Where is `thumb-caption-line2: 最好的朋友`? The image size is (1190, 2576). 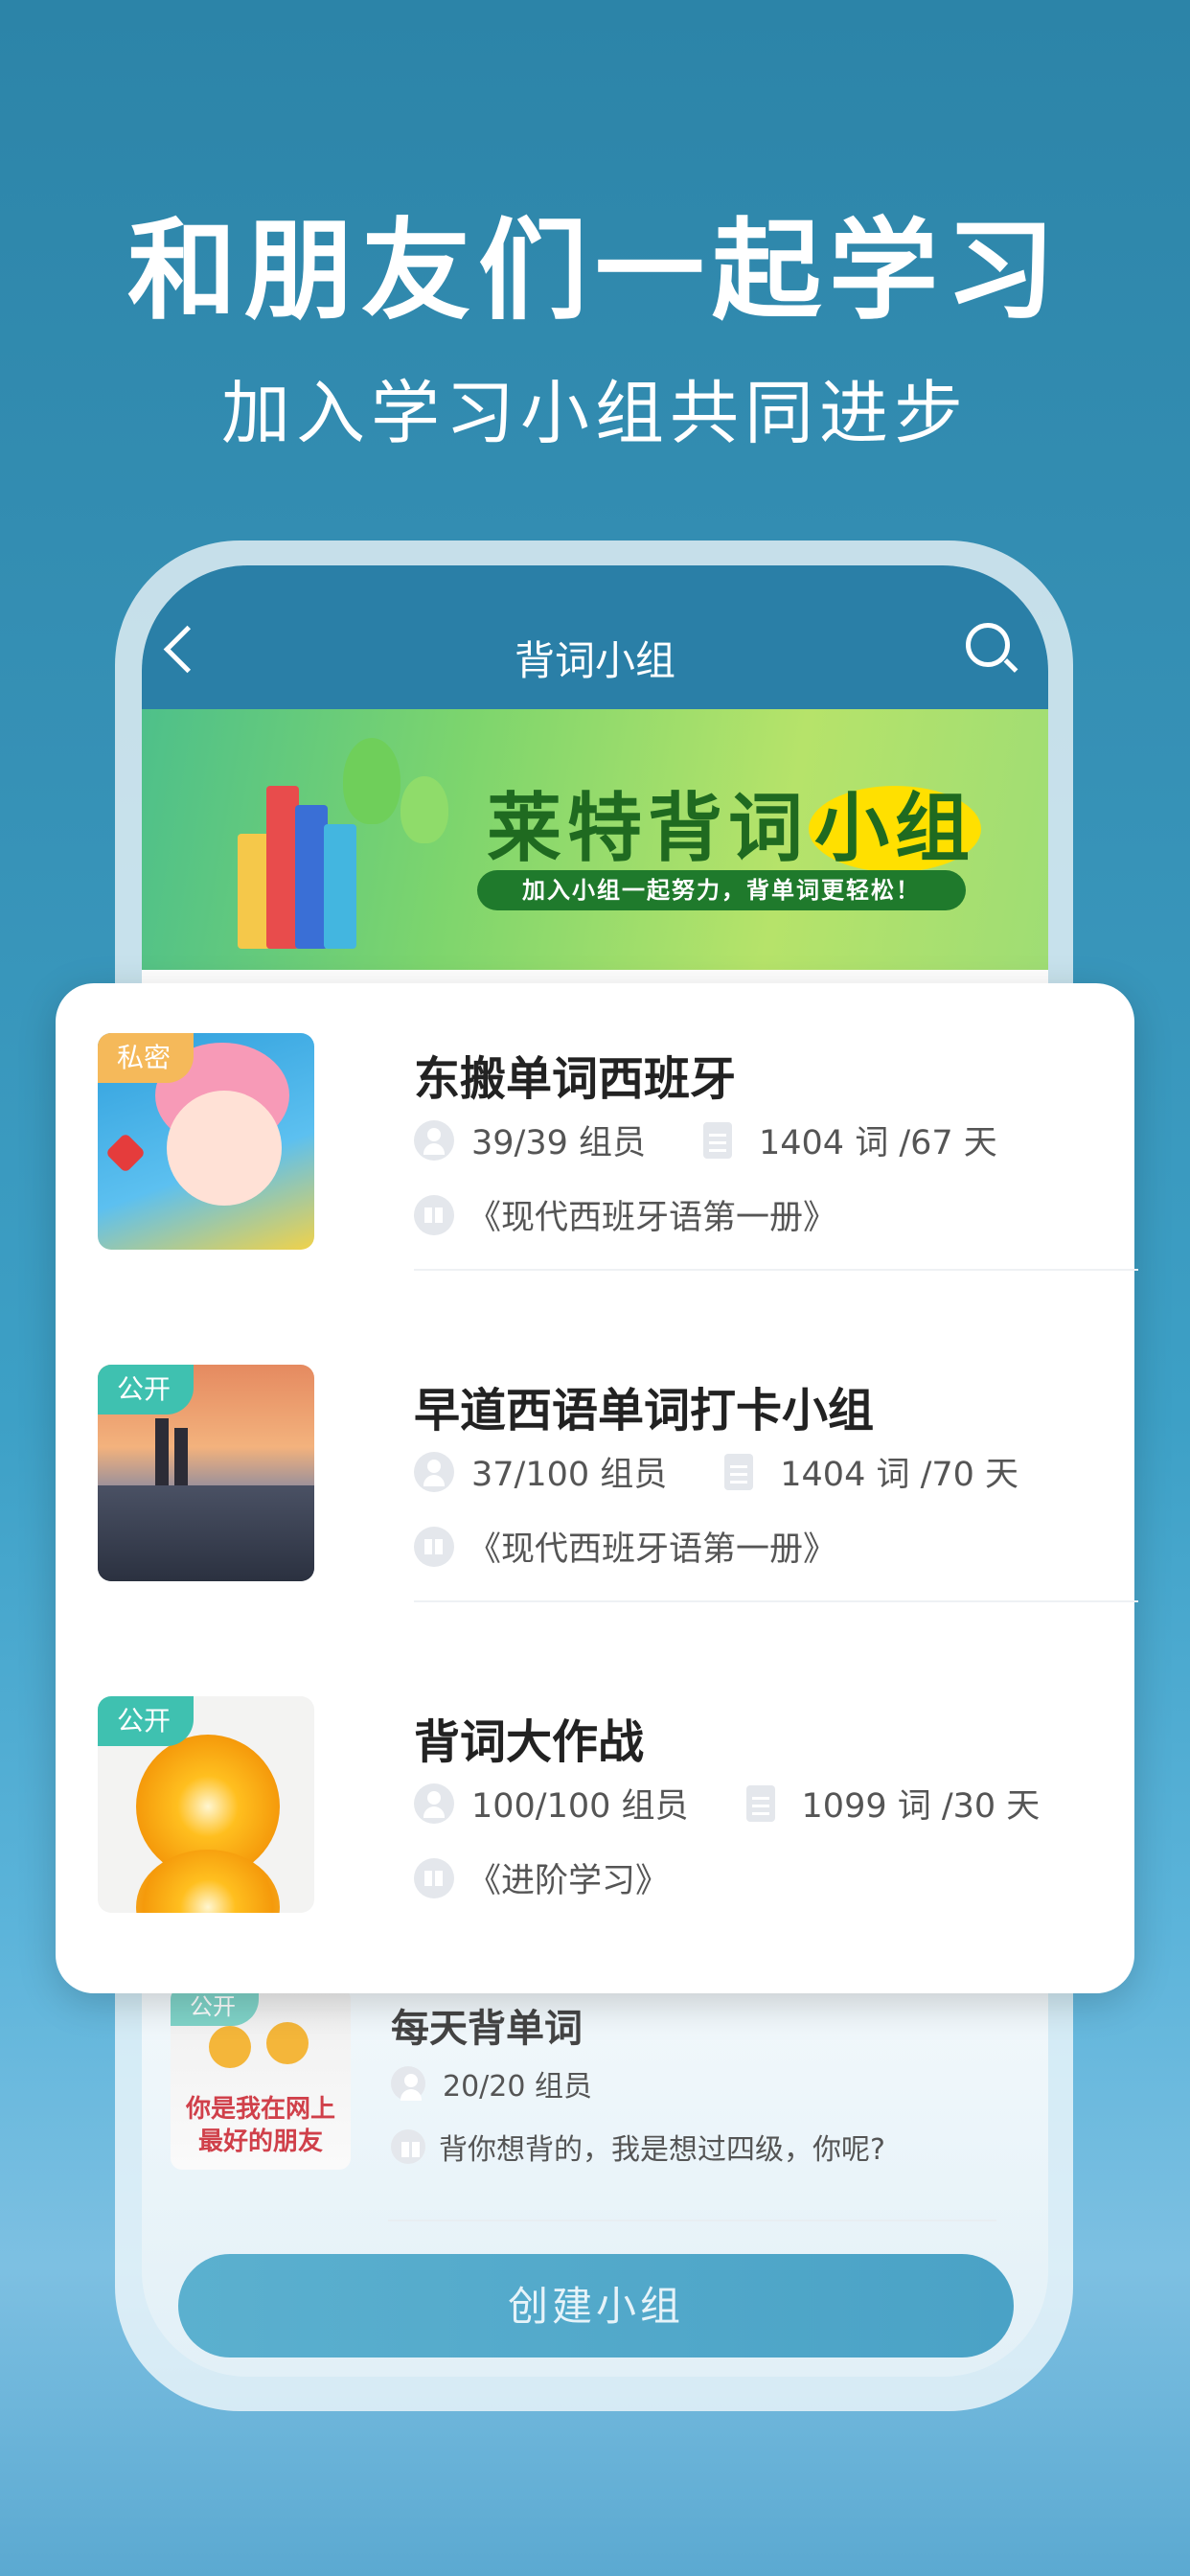 thumb-caption-line2: 最好的朋友 is located at coordinates (260, 2142).